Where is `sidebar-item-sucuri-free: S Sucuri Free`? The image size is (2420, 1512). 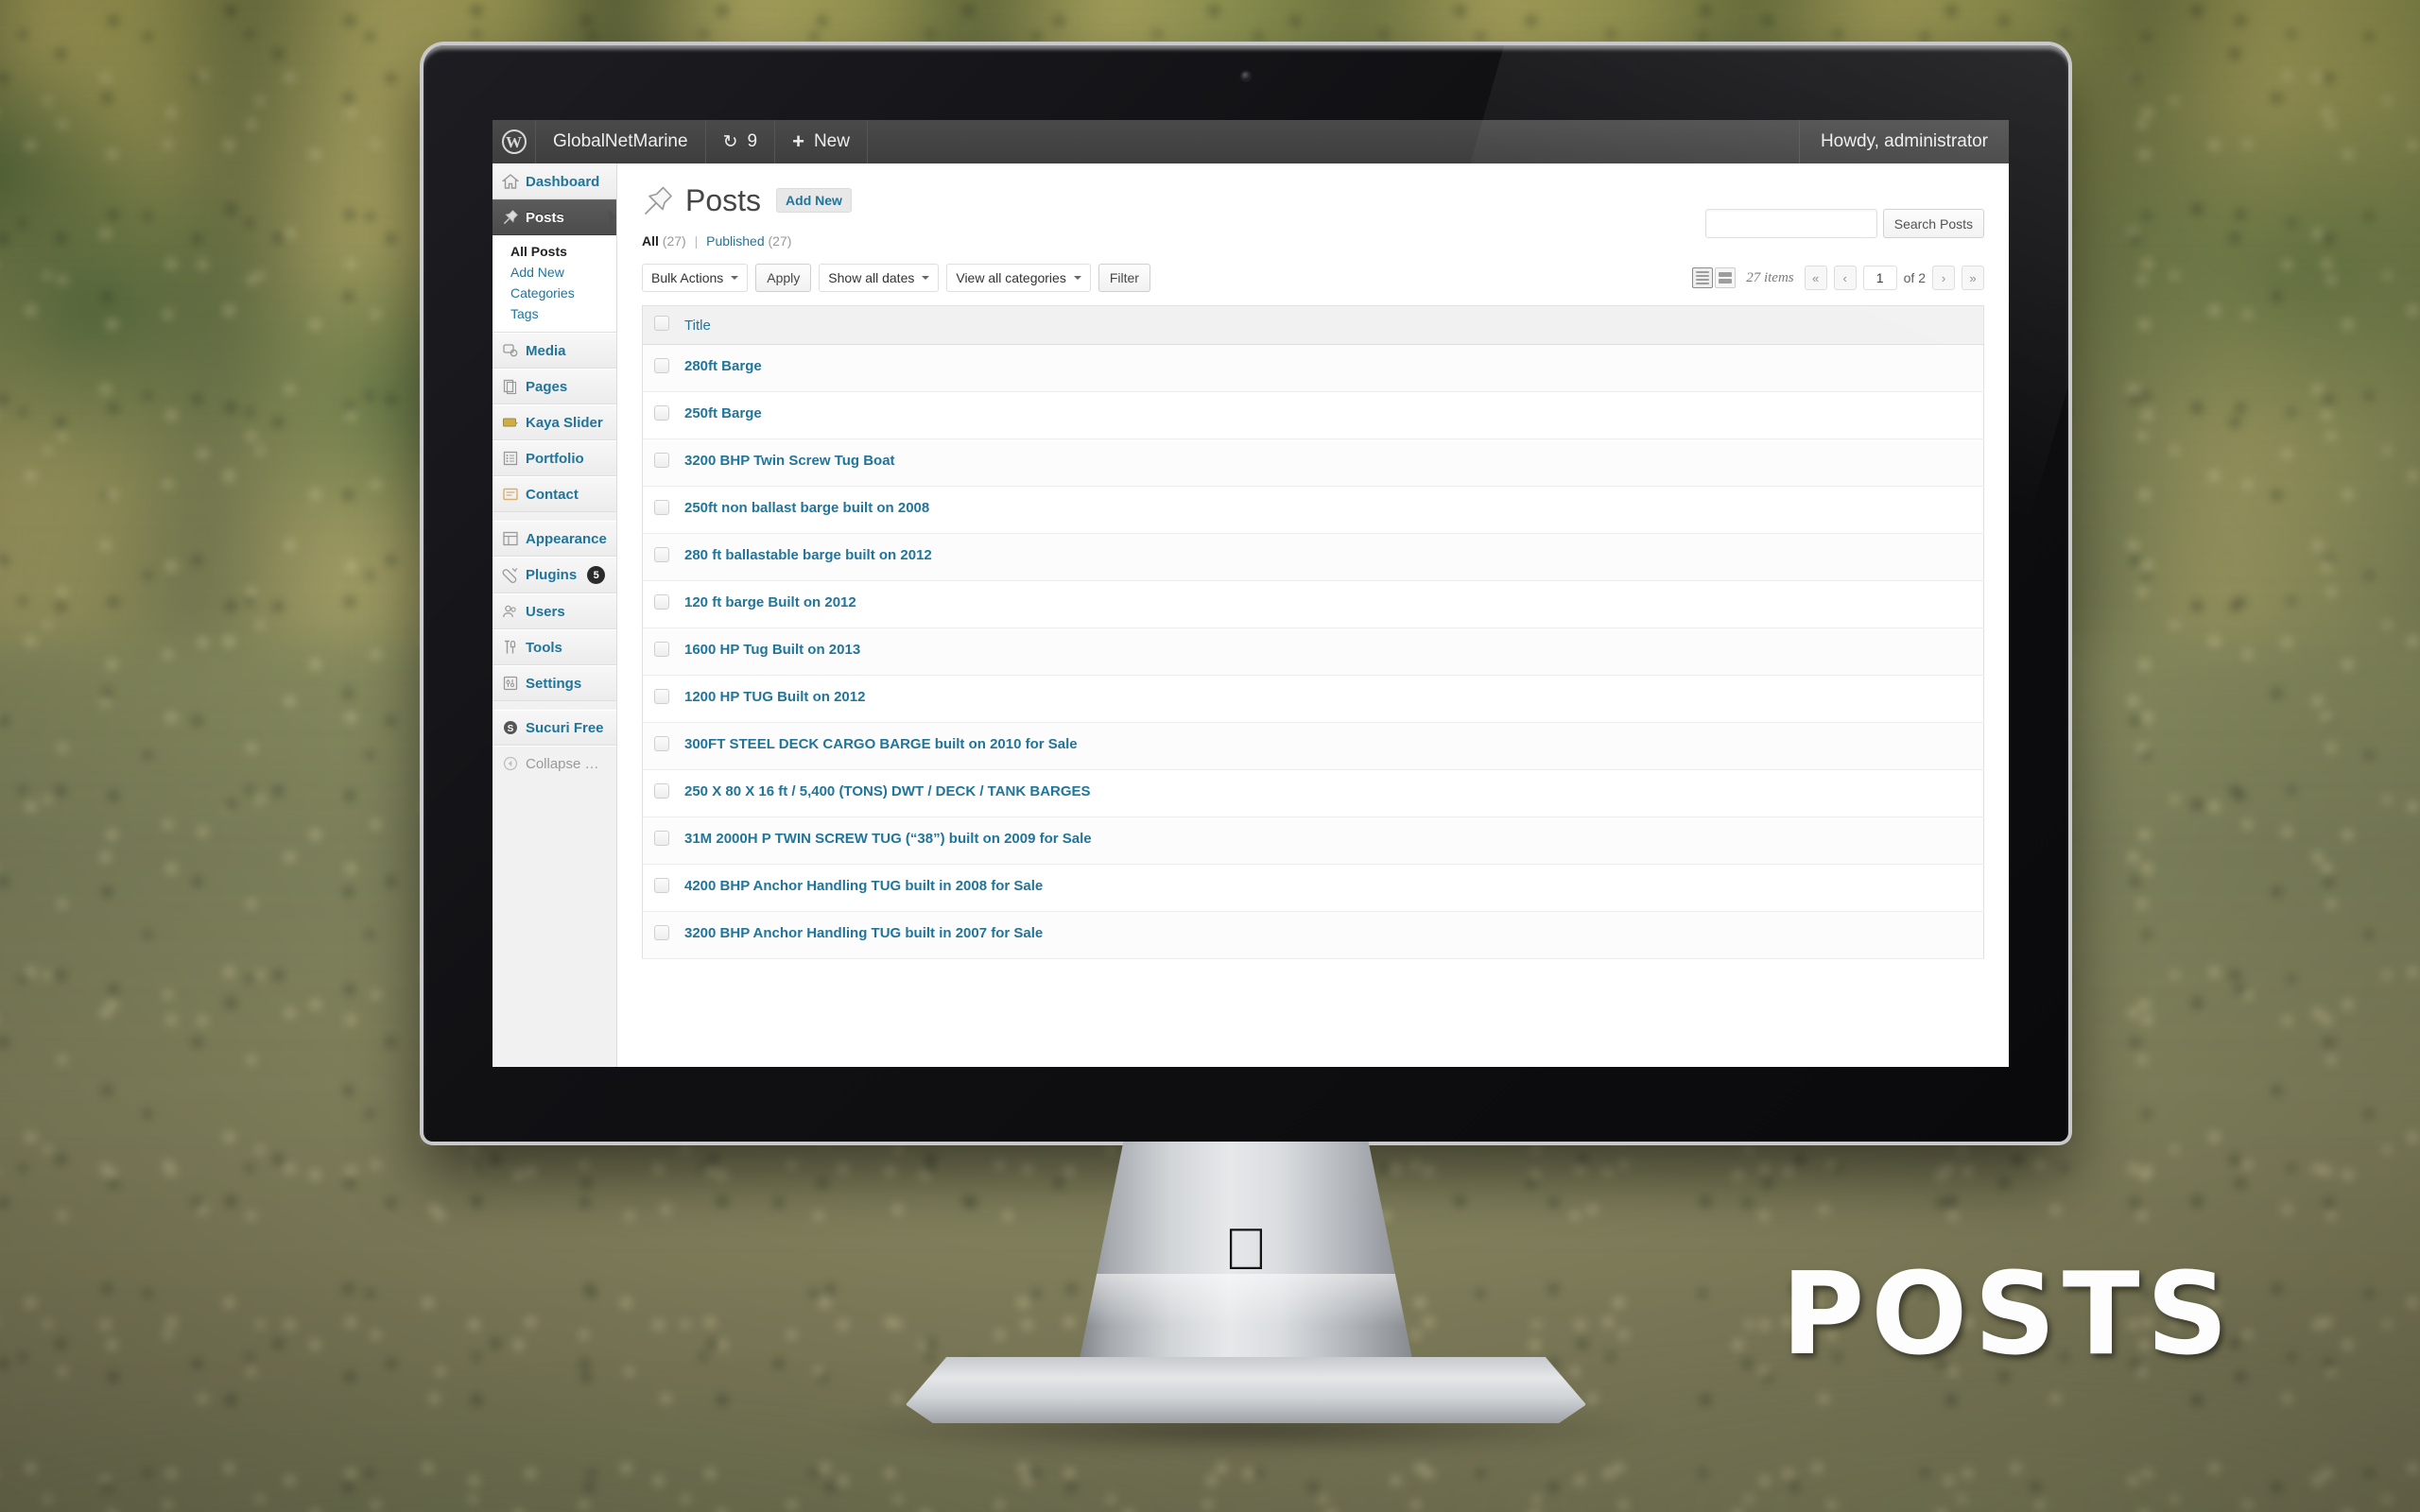 sidebar-item-sucuri-free: S Sucuri Free is located at coordinates (554, 728).